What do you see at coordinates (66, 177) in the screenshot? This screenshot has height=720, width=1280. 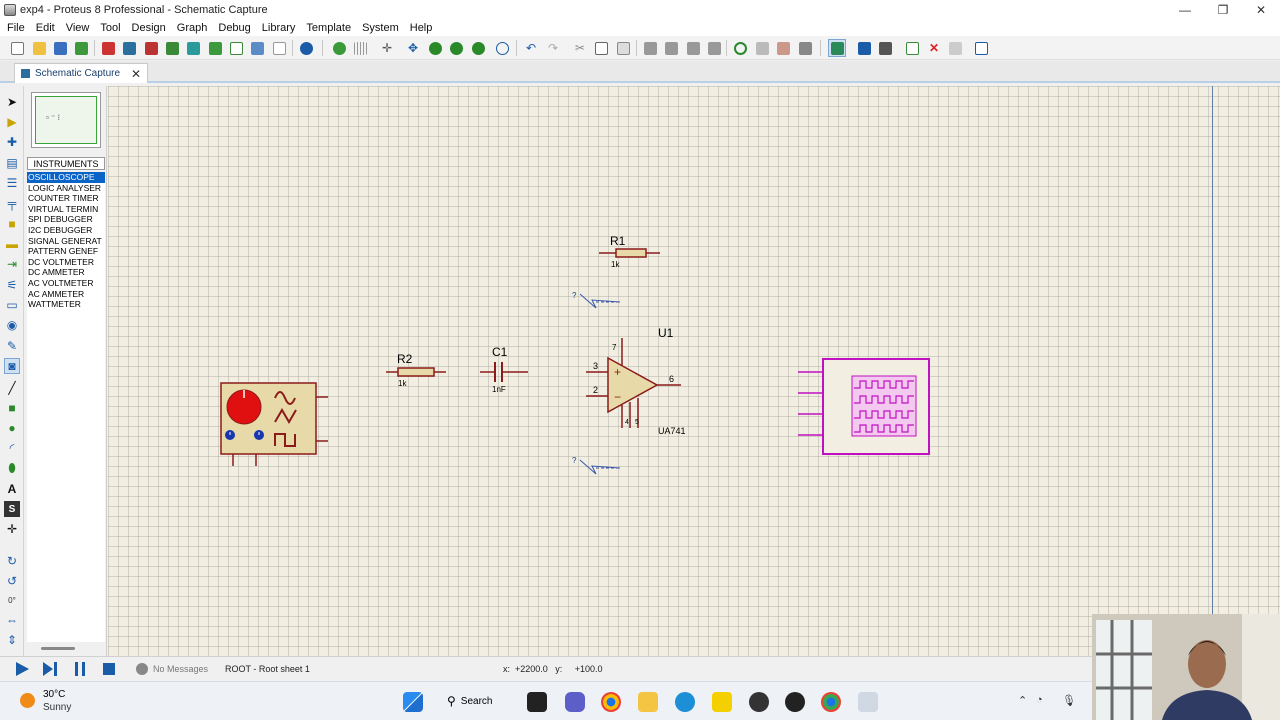 I see `list-item: OSCILLOSCOPE` at bounding box center [66, 177].